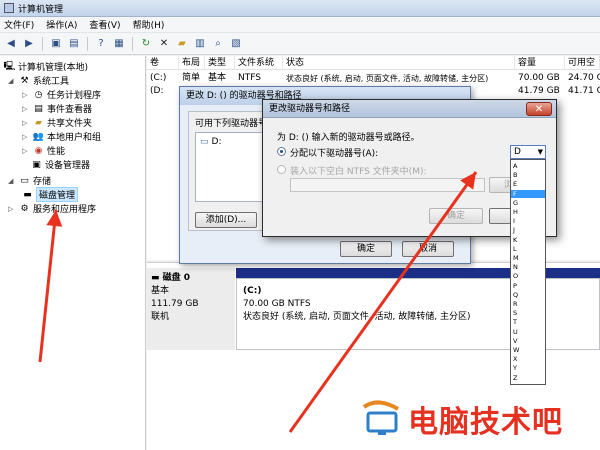  Describe the element at coordinates (399, 63) in the screenshot. I see `column-status: 状态` at that location.